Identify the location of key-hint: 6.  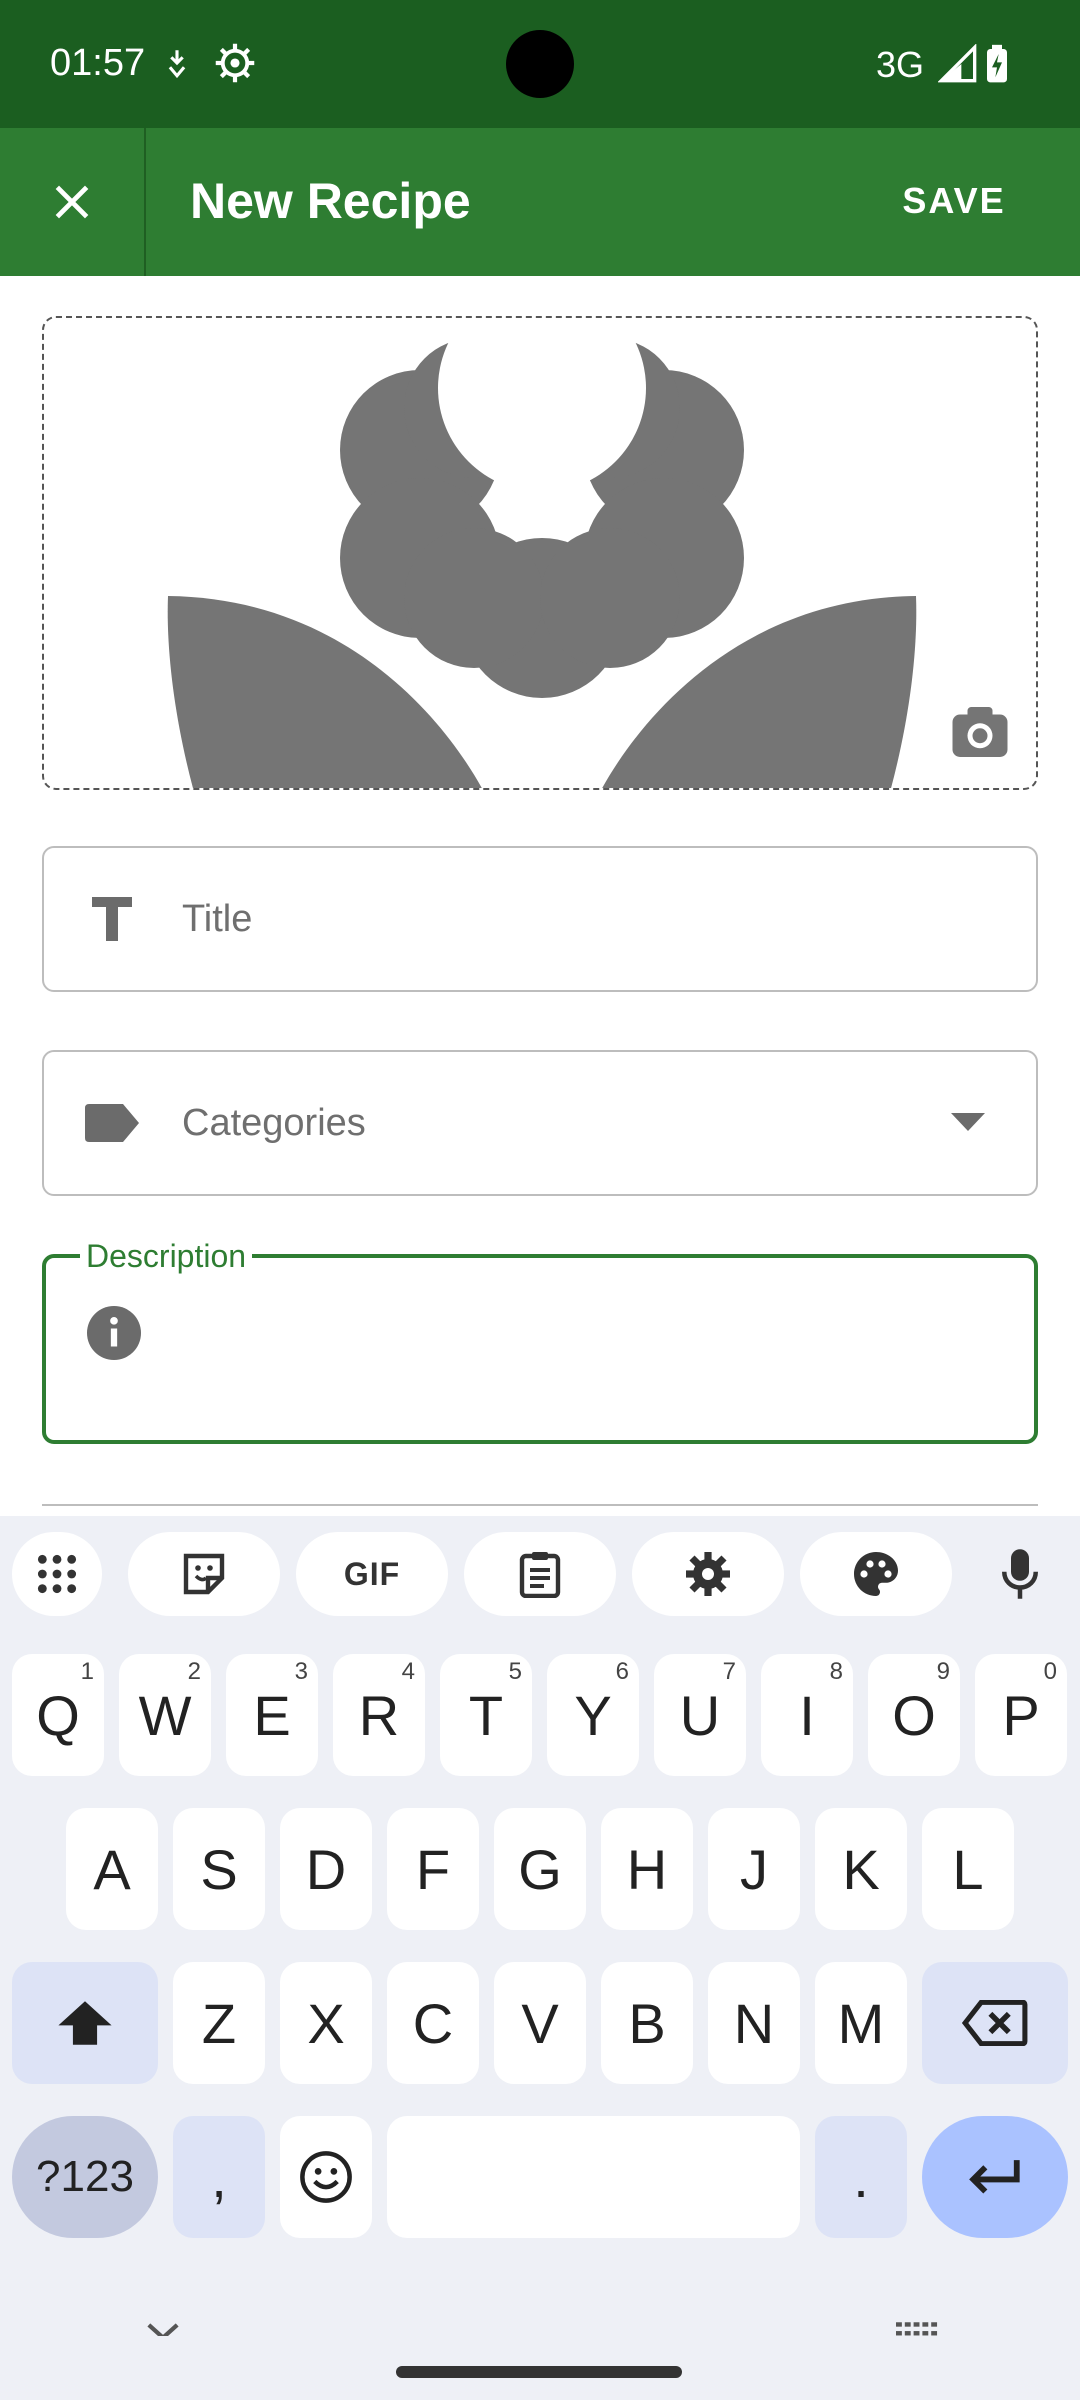
(622, 1671).